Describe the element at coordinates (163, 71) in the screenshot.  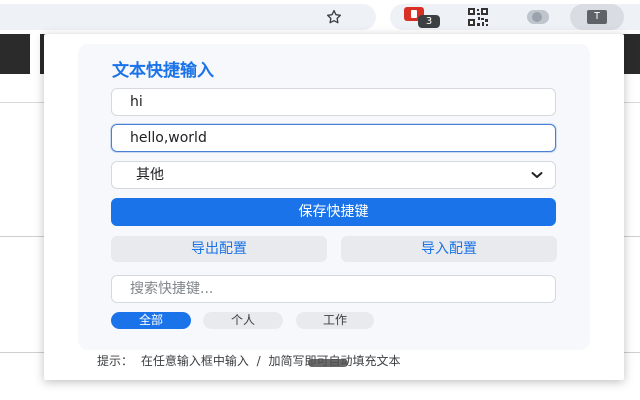
I see `popup-title: 文本快捷输入` at that location.